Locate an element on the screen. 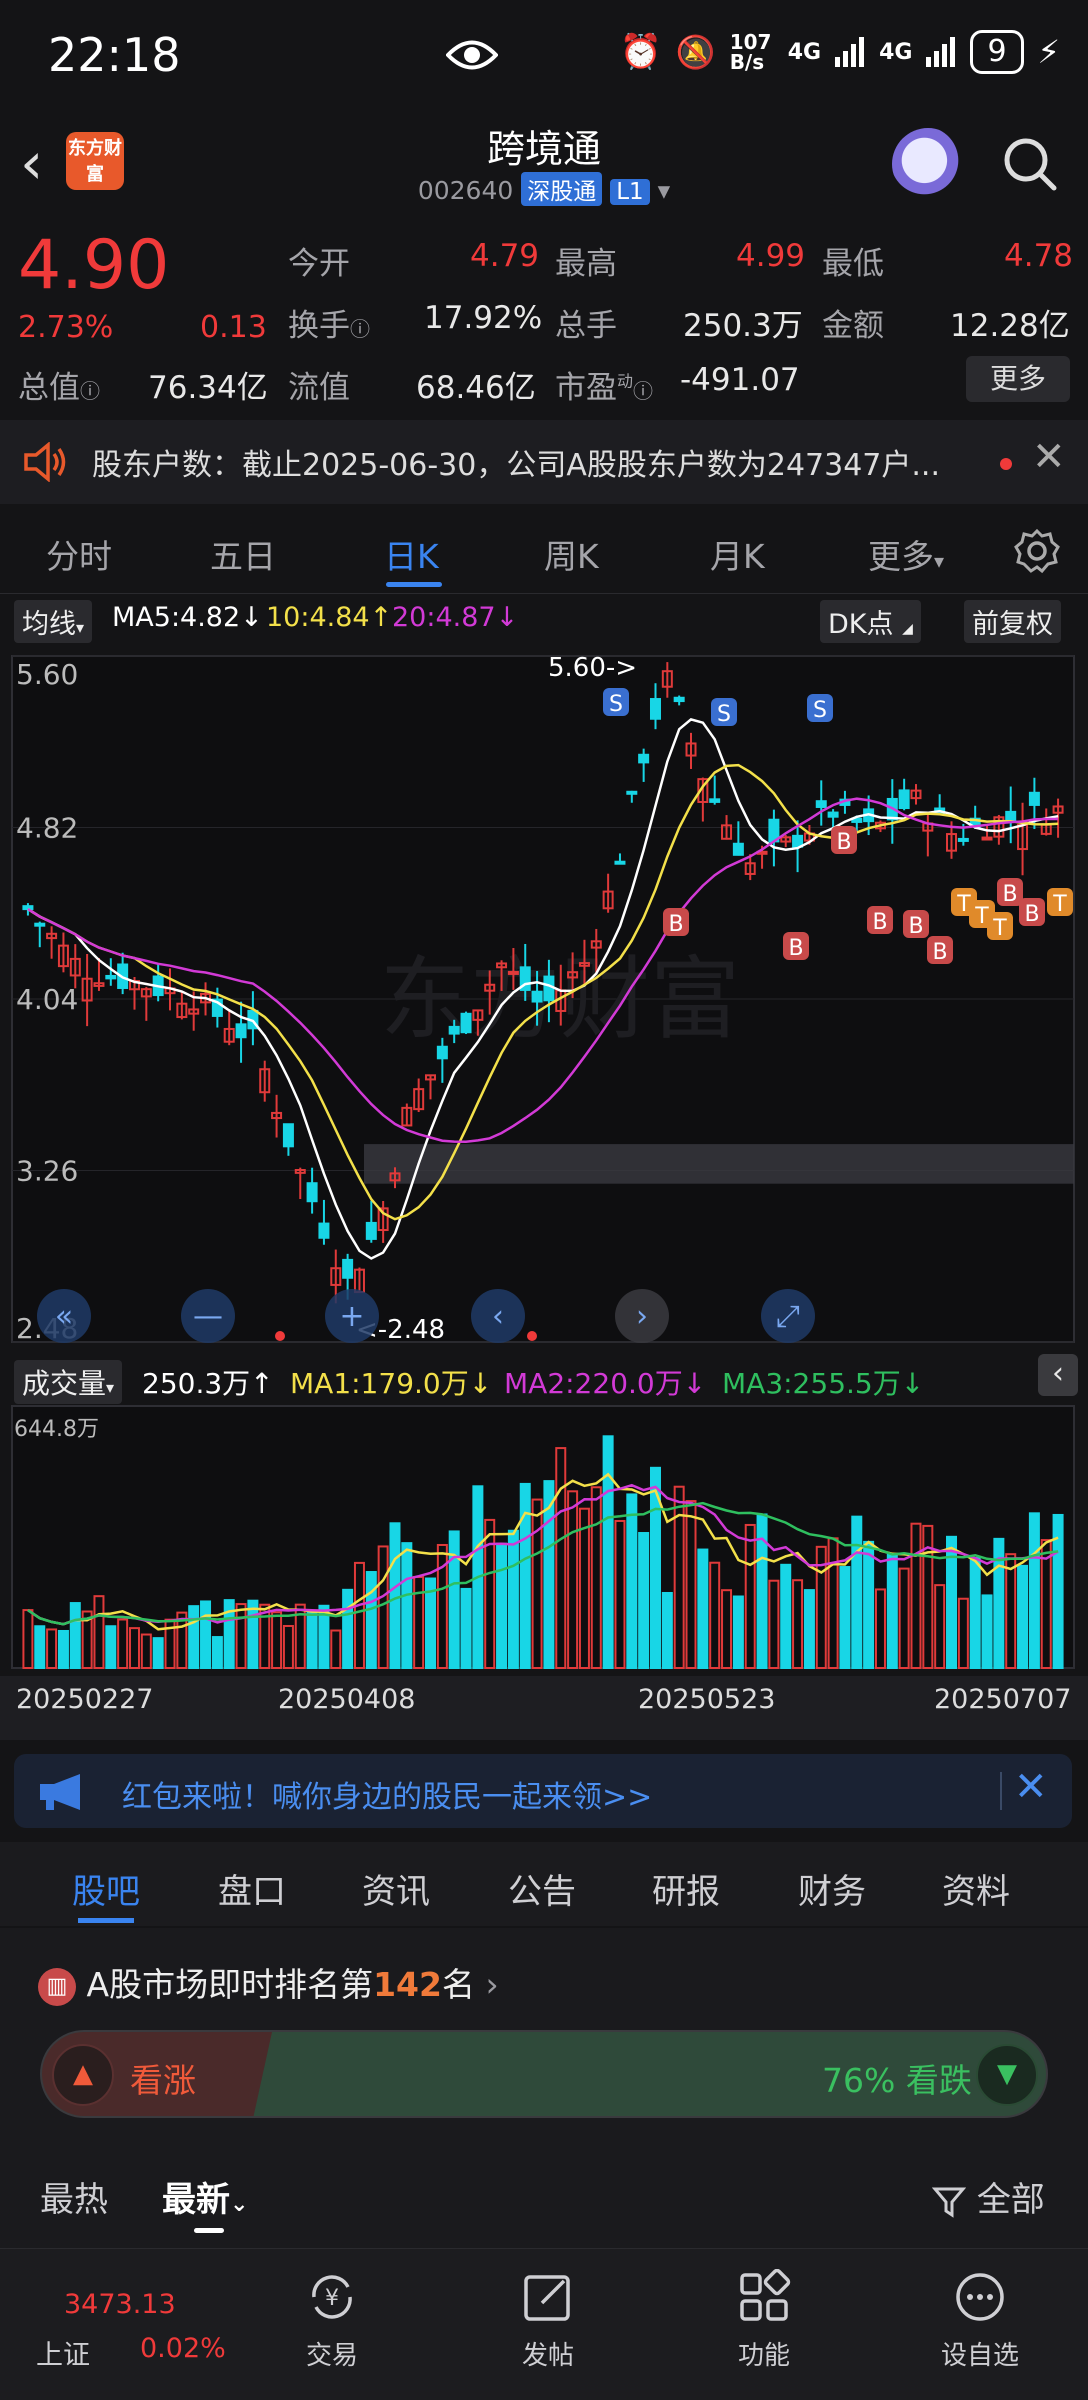 The width and height of the screenshot is (1088, 2400). signal-label: T is located at coordinates (999, 928).